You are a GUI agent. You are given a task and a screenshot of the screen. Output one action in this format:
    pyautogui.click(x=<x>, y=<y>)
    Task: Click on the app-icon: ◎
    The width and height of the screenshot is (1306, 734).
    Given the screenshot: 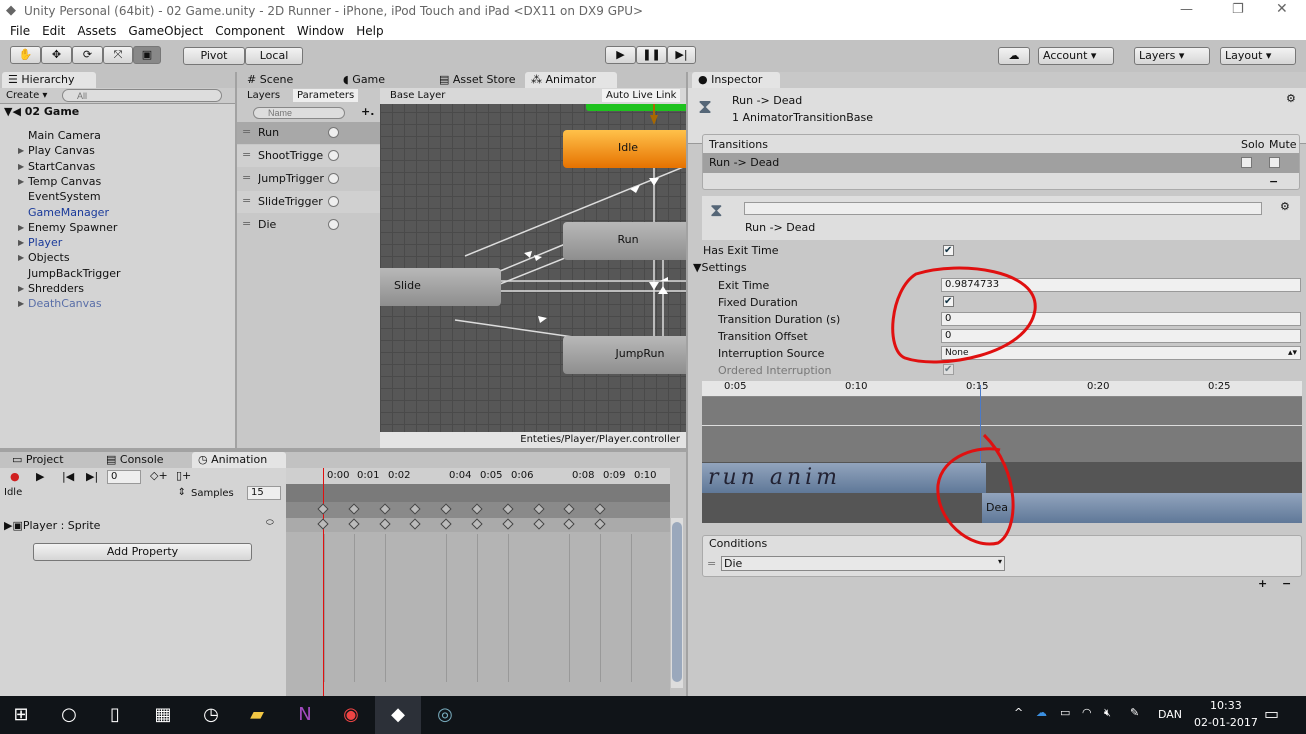 What is the action you would take?
    pyautogui.click(x=445, y=715)
    